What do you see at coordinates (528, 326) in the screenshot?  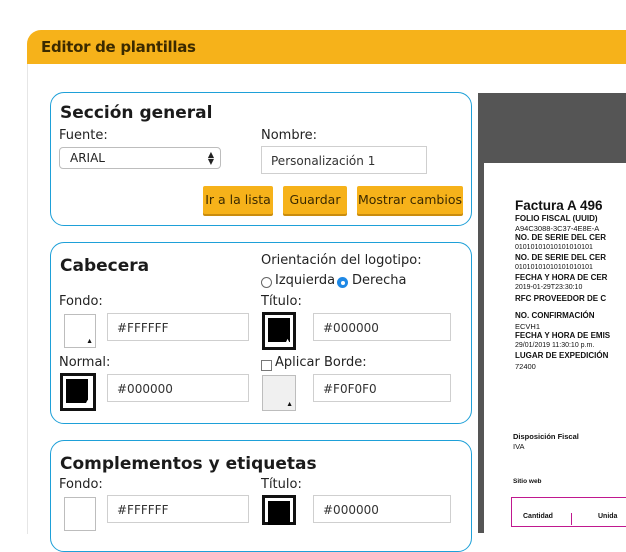 I see `preview-line: ECVH1` at bounding box center [528, 326].